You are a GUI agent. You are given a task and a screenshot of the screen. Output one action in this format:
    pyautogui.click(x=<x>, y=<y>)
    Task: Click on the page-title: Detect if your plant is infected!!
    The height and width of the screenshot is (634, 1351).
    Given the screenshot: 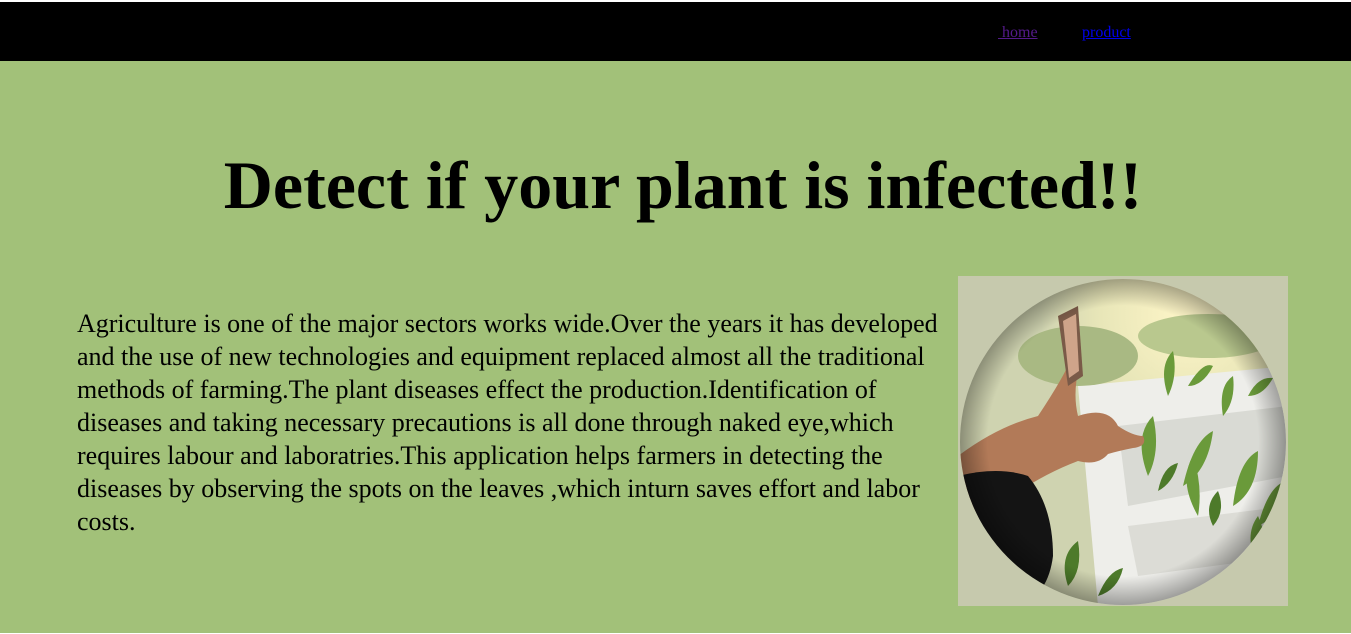 What is the action you would take?
    pyautogui.click(x=683, y=185)
    